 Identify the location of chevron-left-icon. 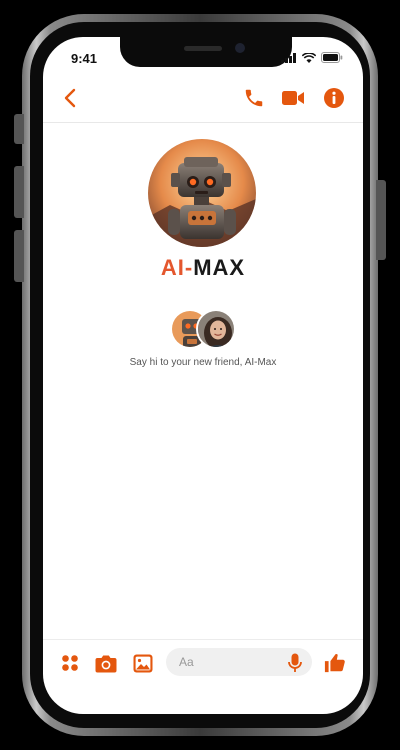
(70, 98).